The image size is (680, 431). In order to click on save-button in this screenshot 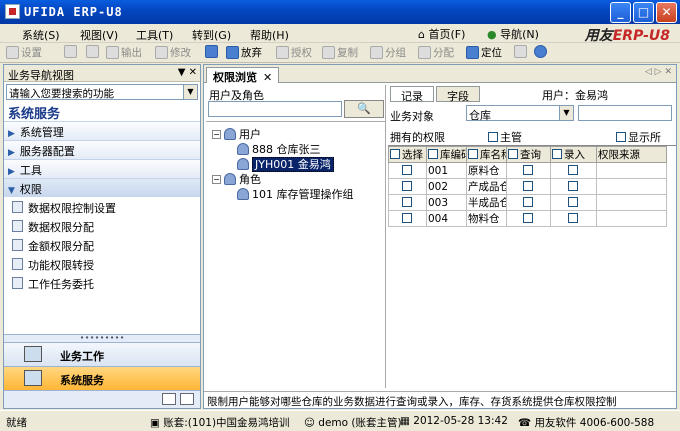, I will do `click(212, 53)`.